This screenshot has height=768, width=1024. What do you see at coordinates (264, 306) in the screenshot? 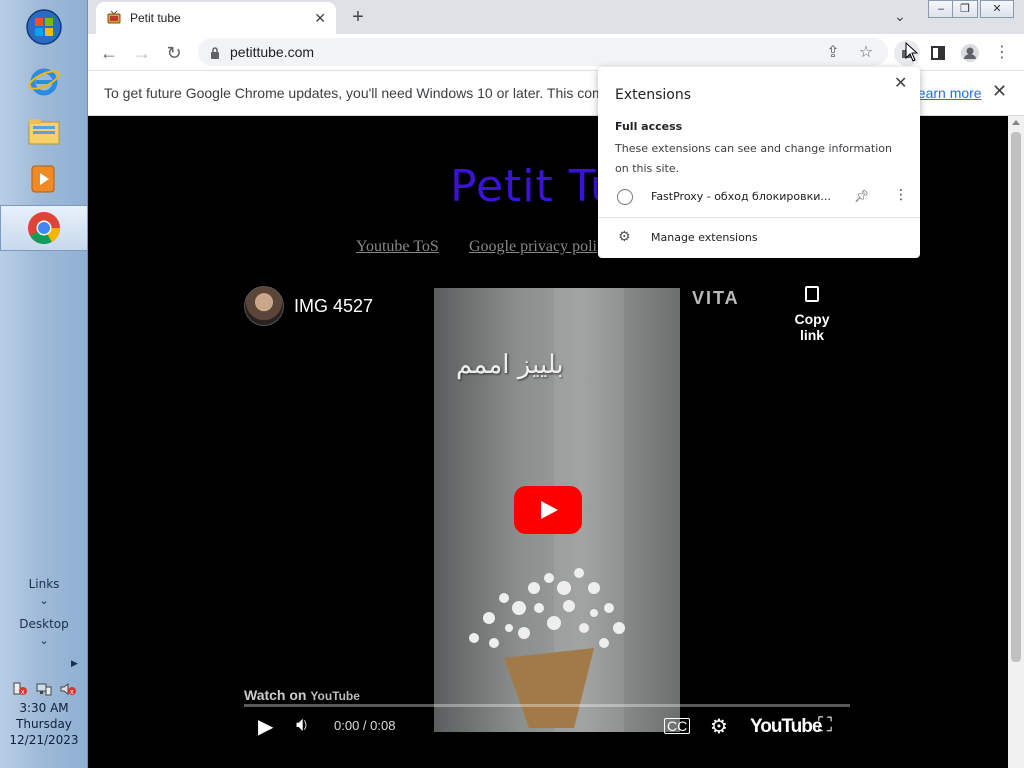
I see `channel-avatar` at bounding box center [264, 306].